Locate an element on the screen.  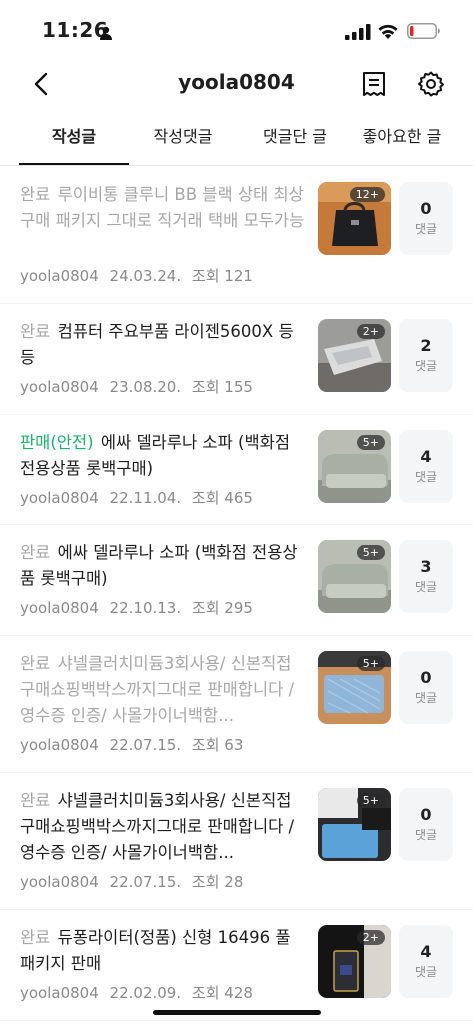
battery-icon is located at coordinates (424, 33).